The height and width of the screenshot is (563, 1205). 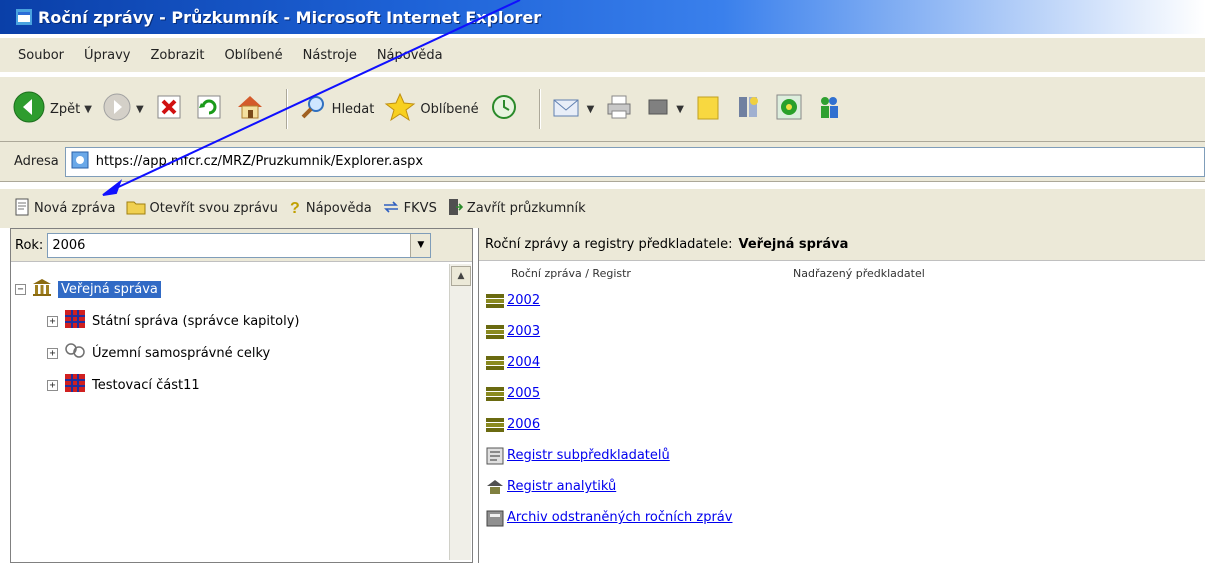 I want to click on report-link-2002: 2002, so click(x=523, y=300).